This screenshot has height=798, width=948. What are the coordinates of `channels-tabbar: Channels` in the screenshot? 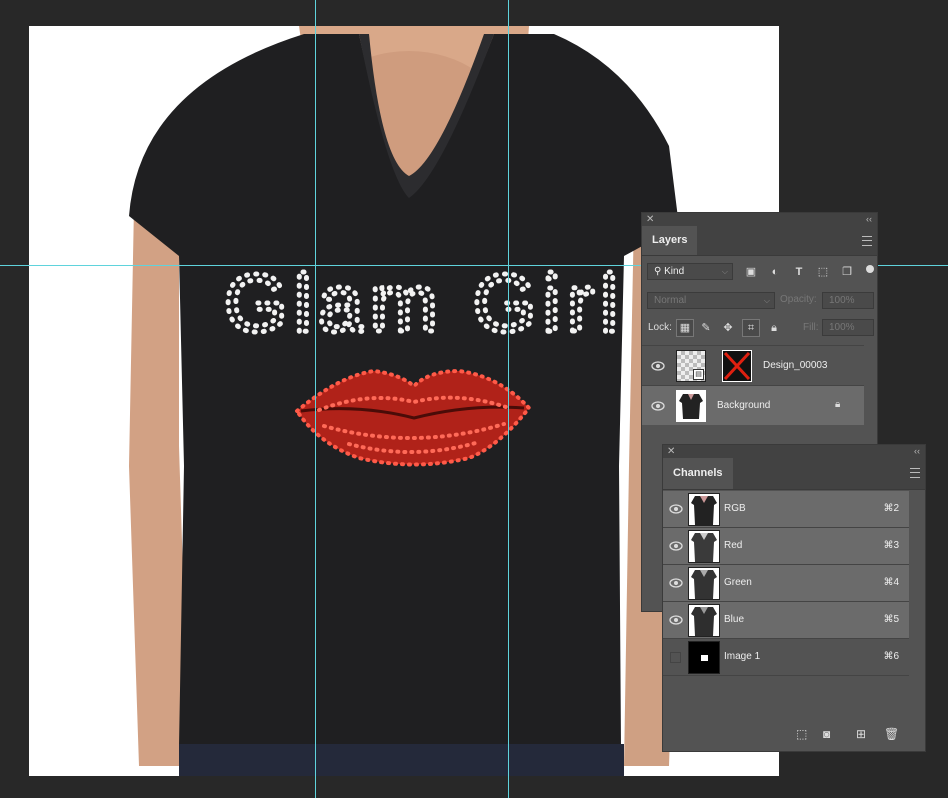 It's located at (794, 474).